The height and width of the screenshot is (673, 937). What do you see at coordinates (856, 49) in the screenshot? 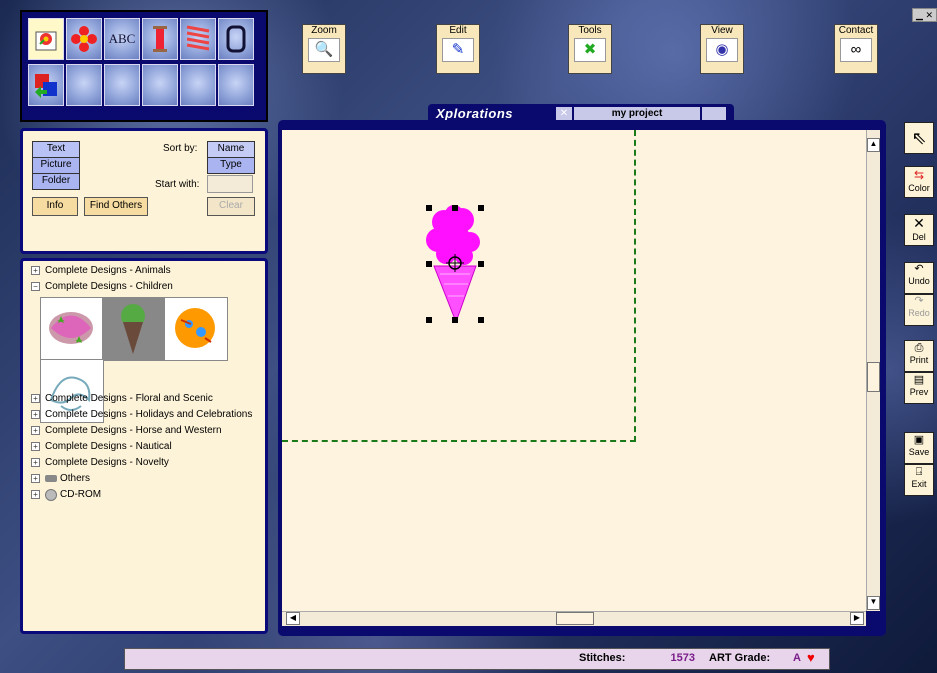
I see `contact-button: Contact ∞` at bounding box center [856, 49].